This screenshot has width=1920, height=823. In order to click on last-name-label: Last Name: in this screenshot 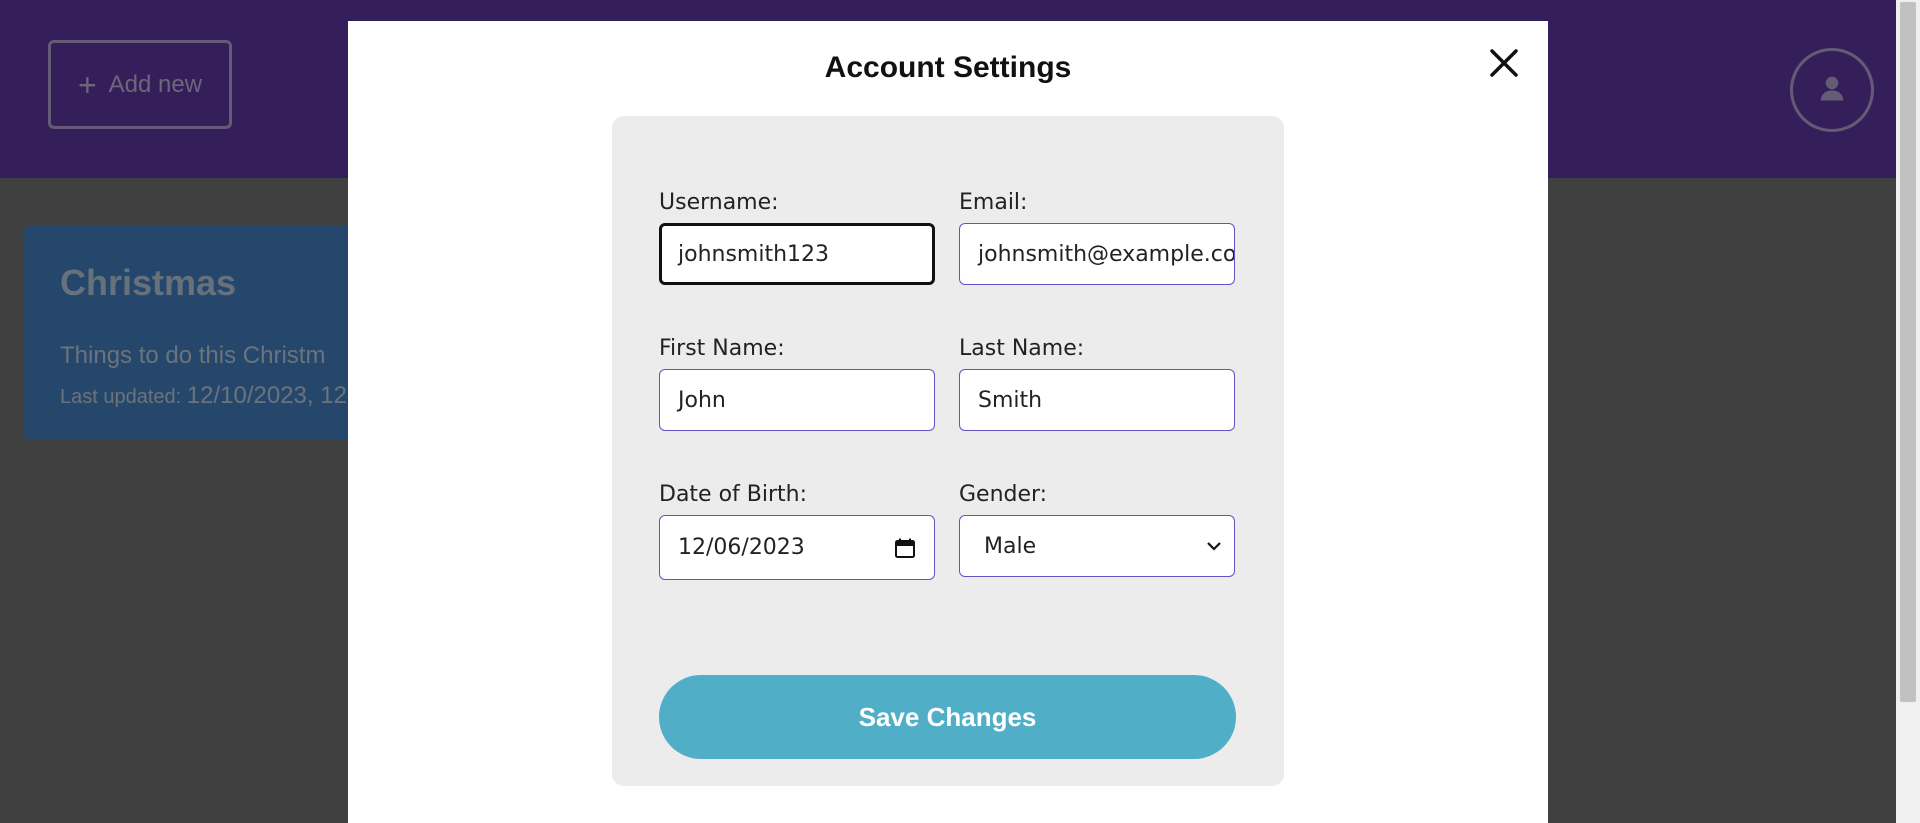, I will do `click(1022, 348)`.